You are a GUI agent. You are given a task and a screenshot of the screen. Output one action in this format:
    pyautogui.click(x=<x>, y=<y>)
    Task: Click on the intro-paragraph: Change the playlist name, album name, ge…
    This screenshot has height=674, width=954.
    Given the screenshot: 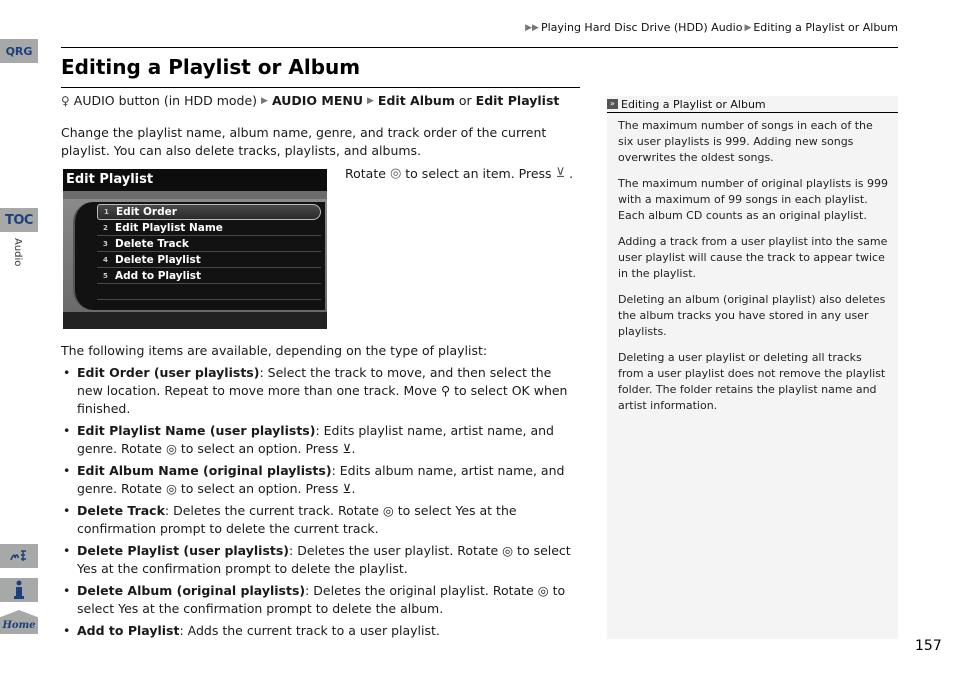 What is the action you would take?
    pyautogui.click(x=304, y=141)
    